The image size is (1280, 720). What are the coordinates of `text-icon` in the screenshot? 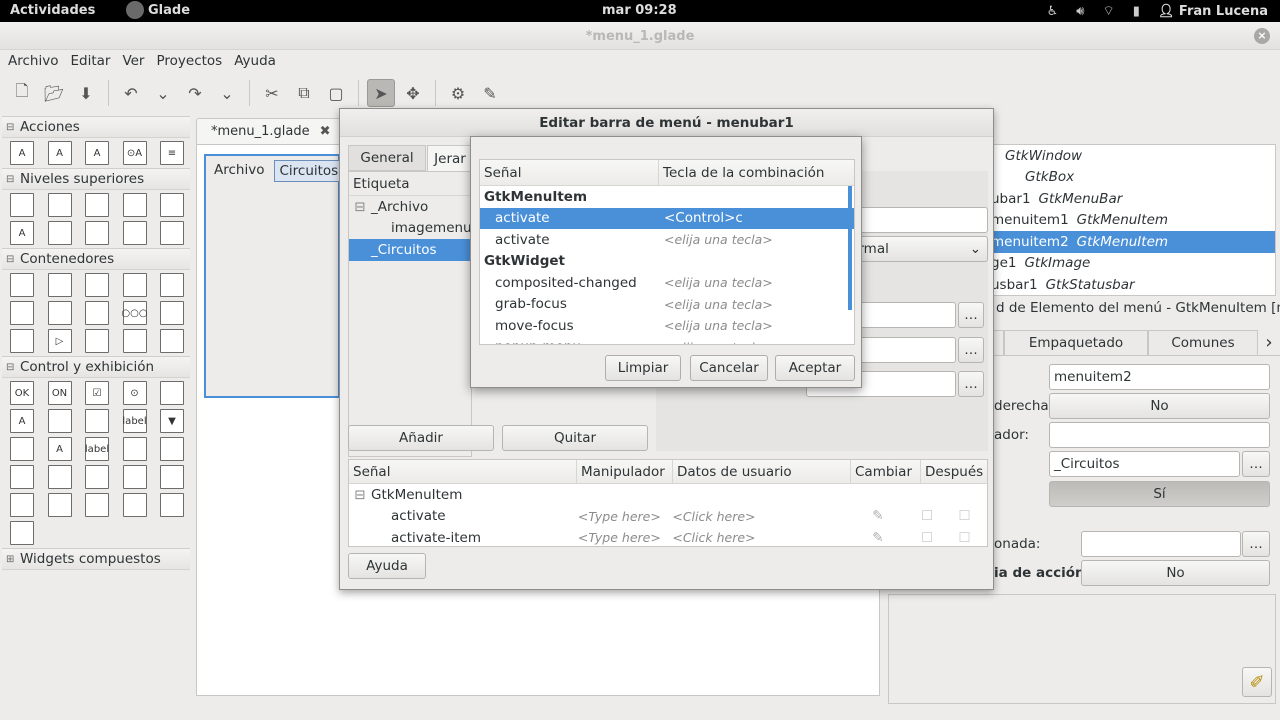 It's located at (172, 505).